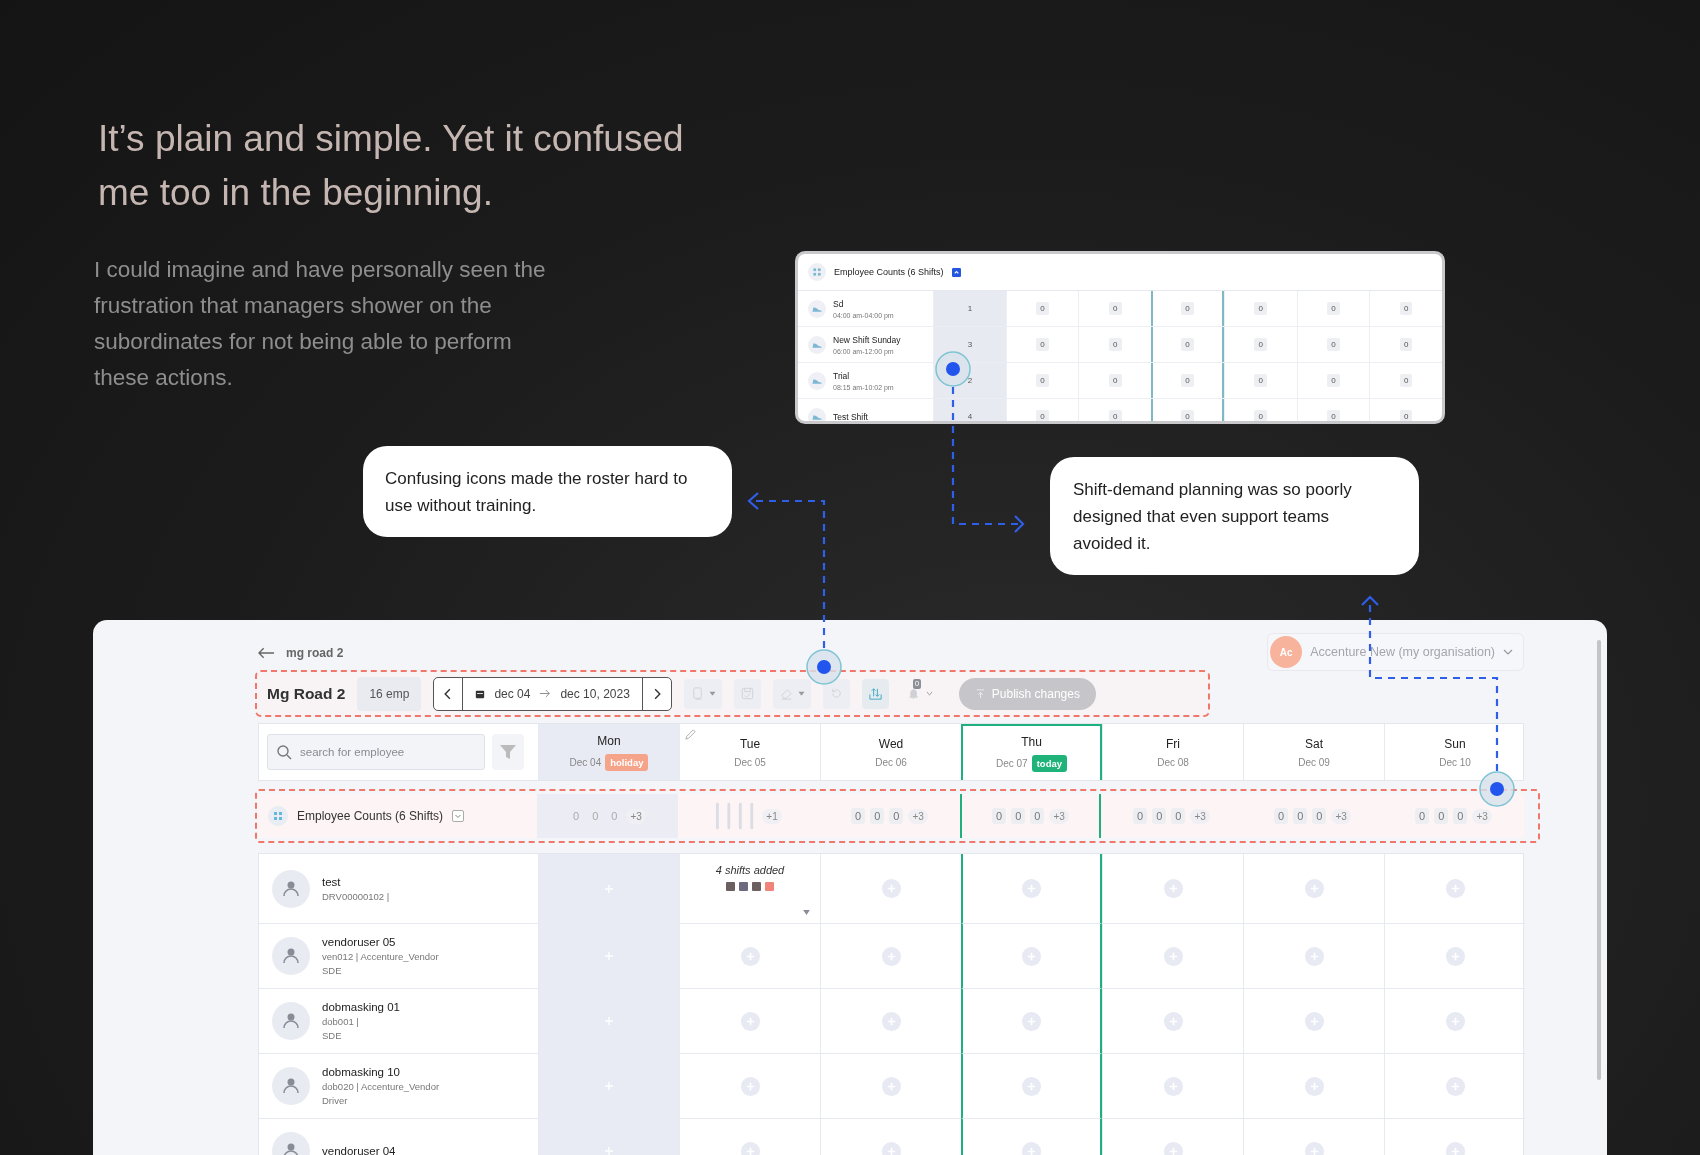 The image size is (1700, 1155). I want to click on callout: Confusing icons made the roster hard to use without training., so click(547, 491).